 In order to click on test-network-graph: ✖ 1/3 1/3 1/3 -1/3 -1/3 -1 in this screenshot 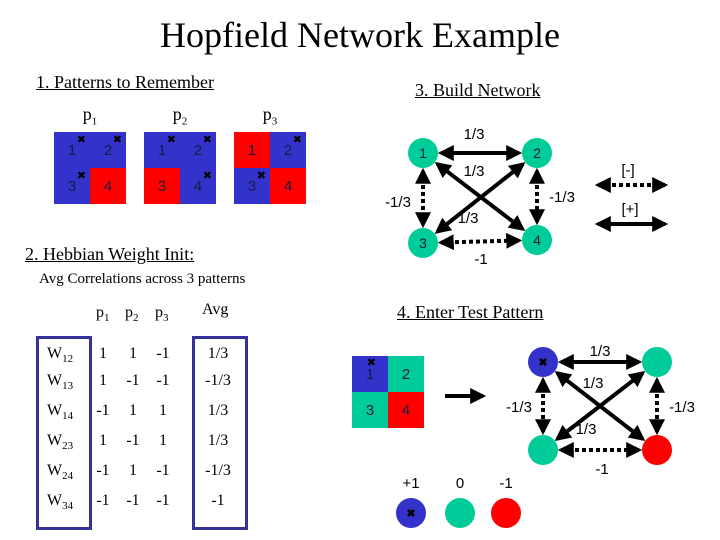, I will do `click(600, 410)`.